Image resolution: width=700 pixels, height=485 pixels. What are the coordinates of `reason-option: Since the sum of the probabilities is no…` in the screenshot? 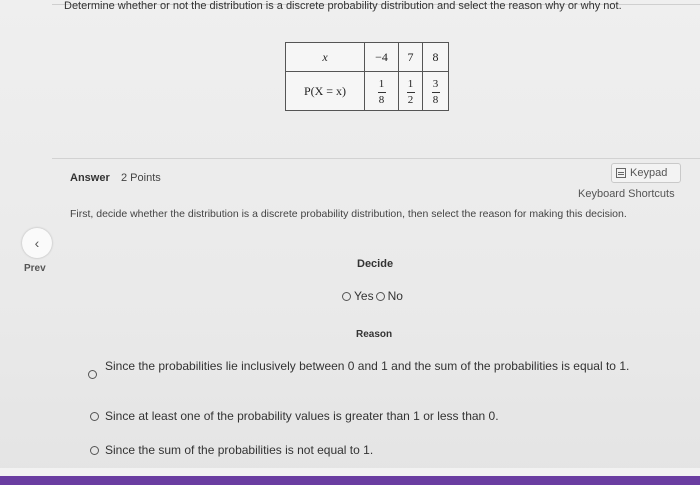 It's located at (231, 450).